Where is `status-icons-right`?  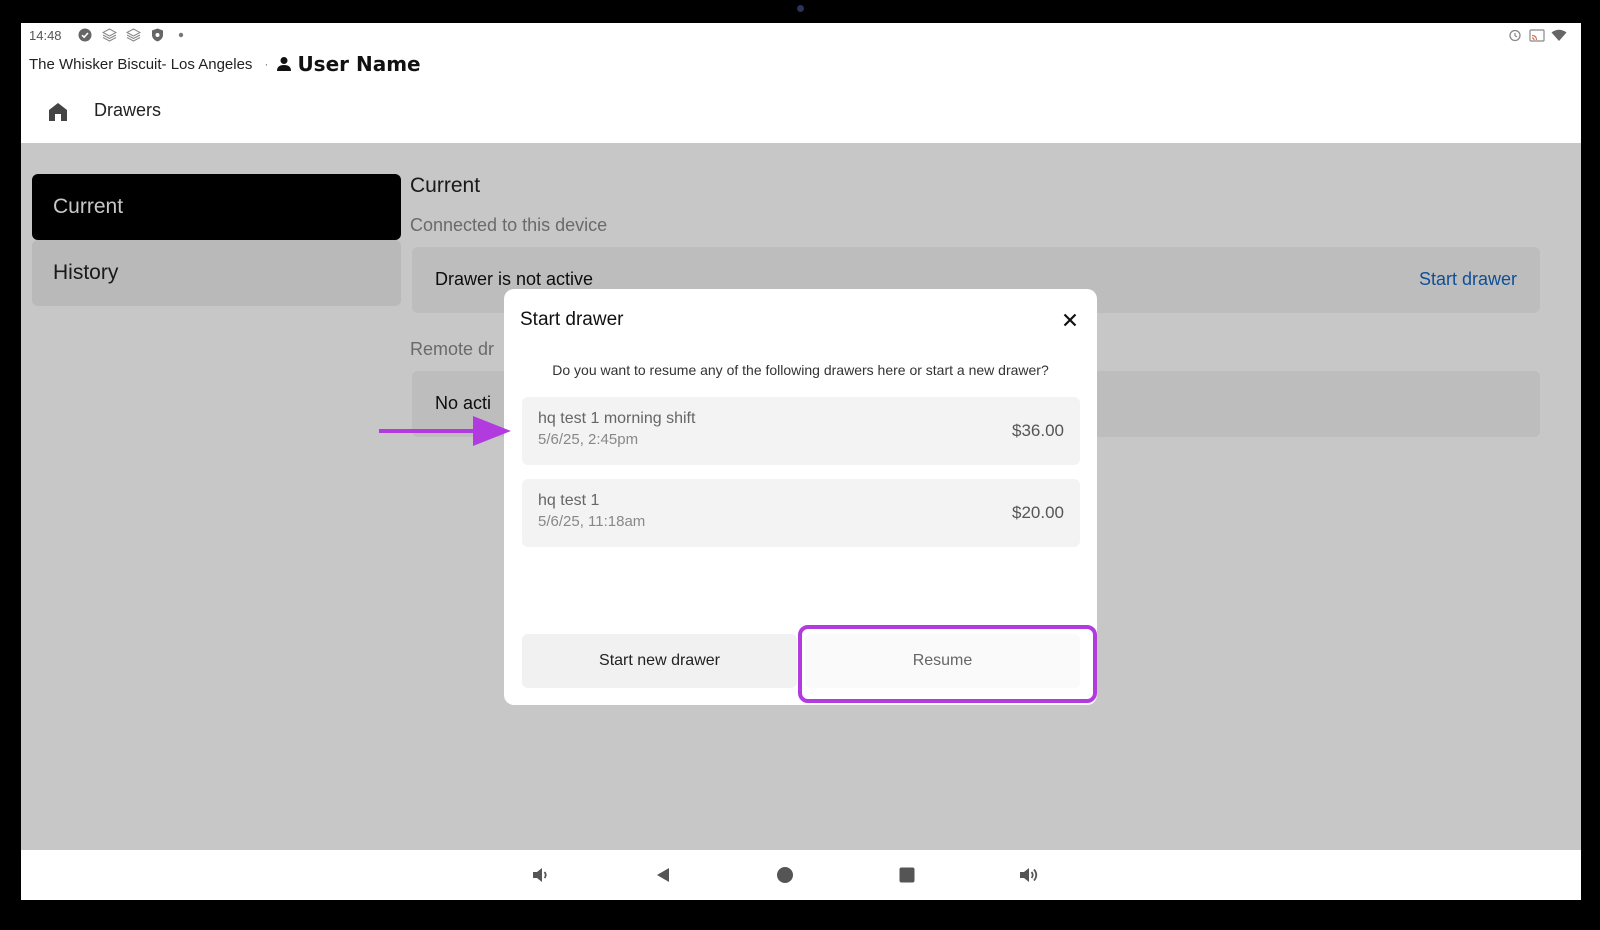 status-icons-right is located at coordinates (1537, 35).